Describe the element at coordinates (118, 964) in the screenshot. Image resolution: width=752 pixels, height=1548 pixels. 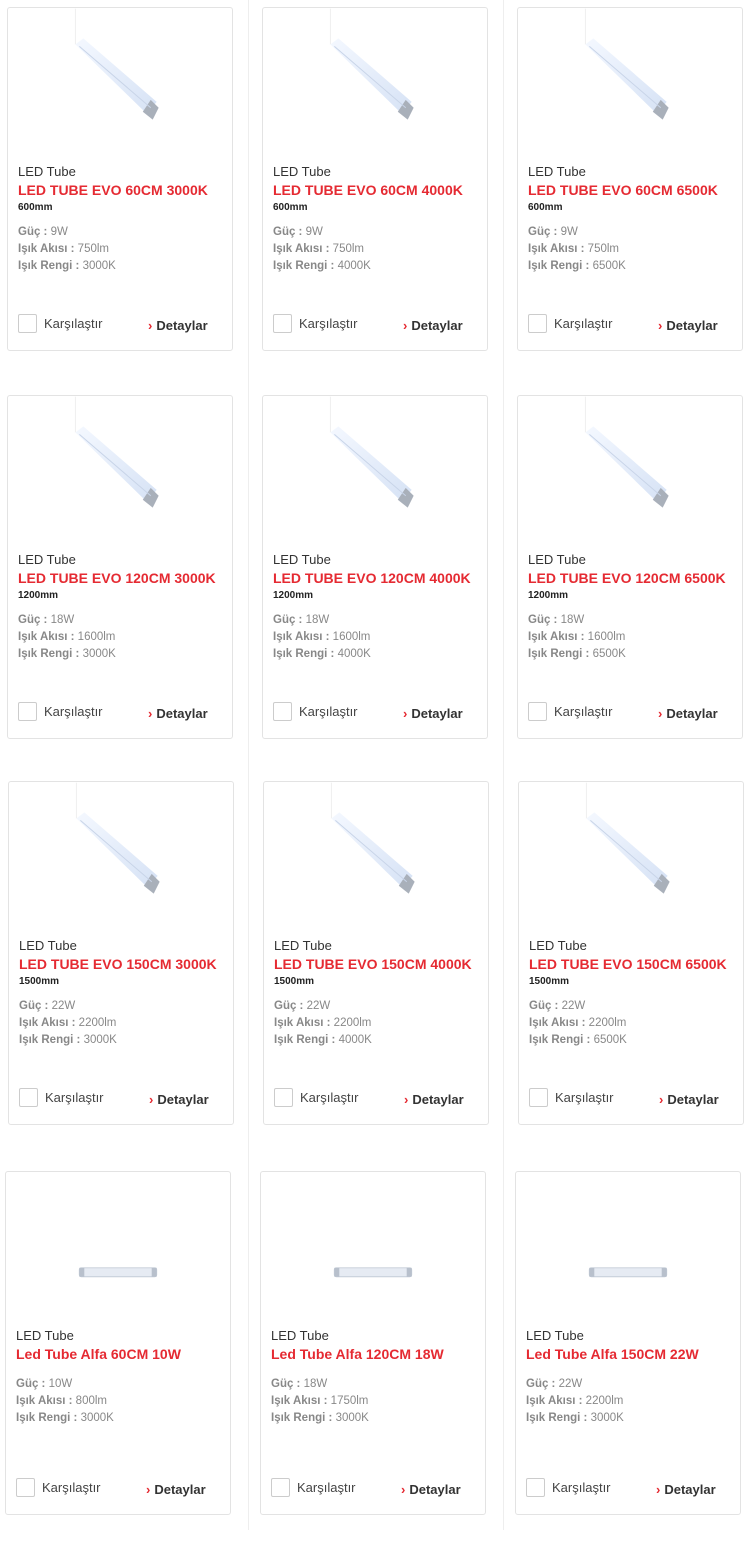
I see `product-name: LED TUBE EVO 150CM 3000K` at that location.